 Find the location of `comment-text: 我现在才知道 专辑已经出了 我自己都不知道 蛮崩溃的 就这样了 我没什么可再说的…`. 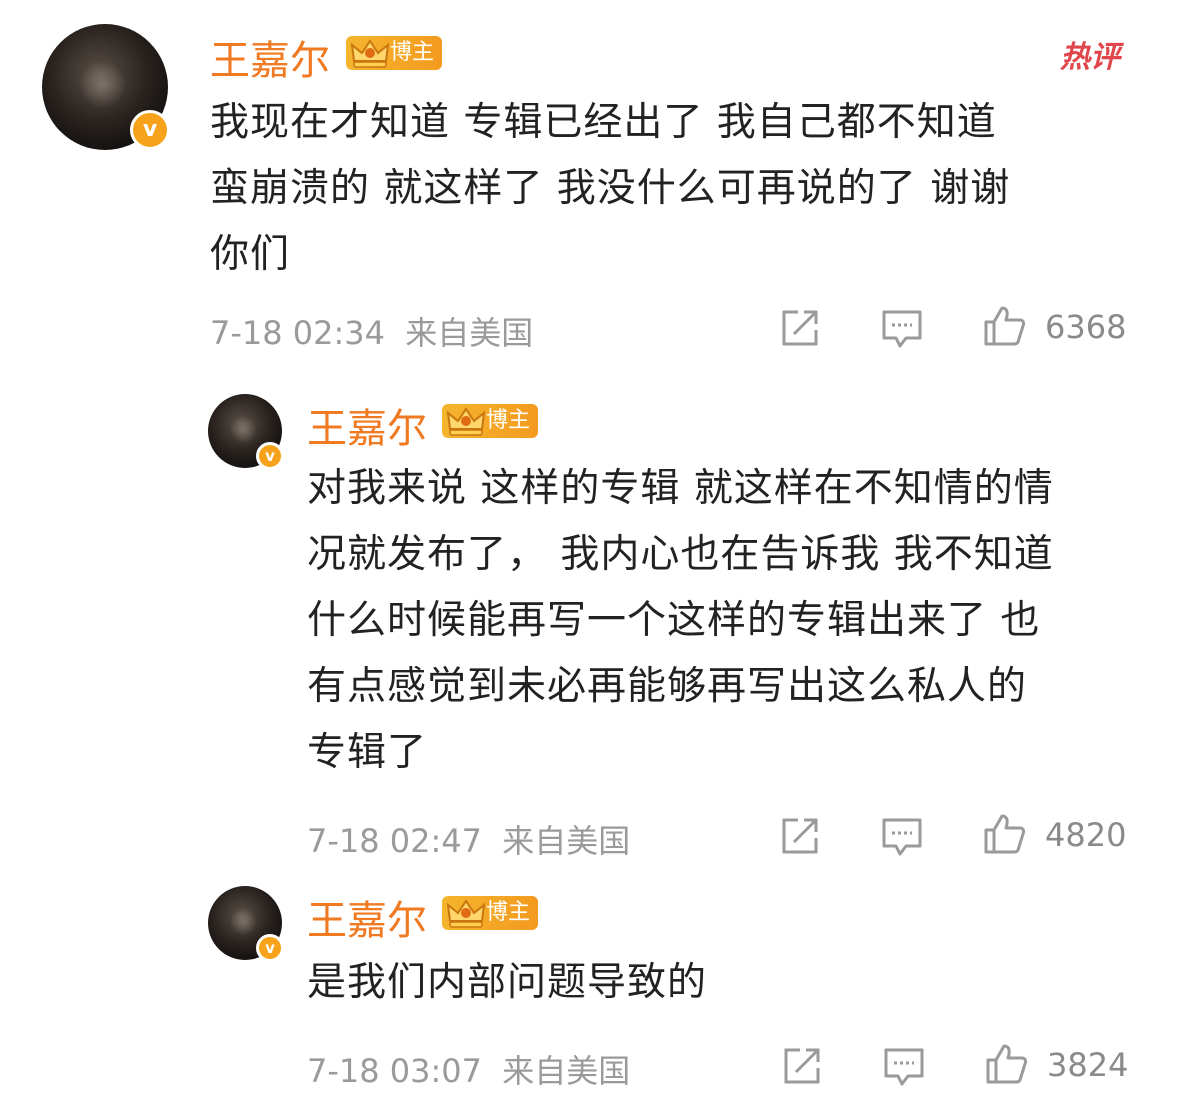

comment-text: 我现在才知道 专辑已经出了 我自己都不知道 蛮崩溃的 就这样了 我没什么可再说的… is located at coordinates (610, 188).